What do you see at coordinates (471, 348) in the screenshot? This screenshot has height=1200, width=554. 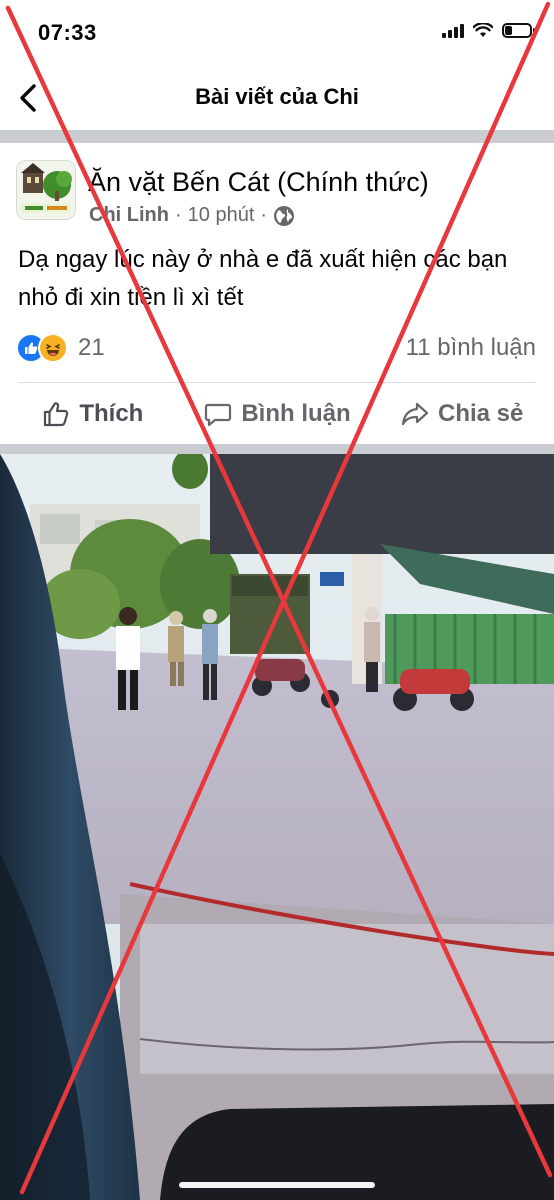 I see `comment-count: 11 bình luận` at bounding box center [471, 348].